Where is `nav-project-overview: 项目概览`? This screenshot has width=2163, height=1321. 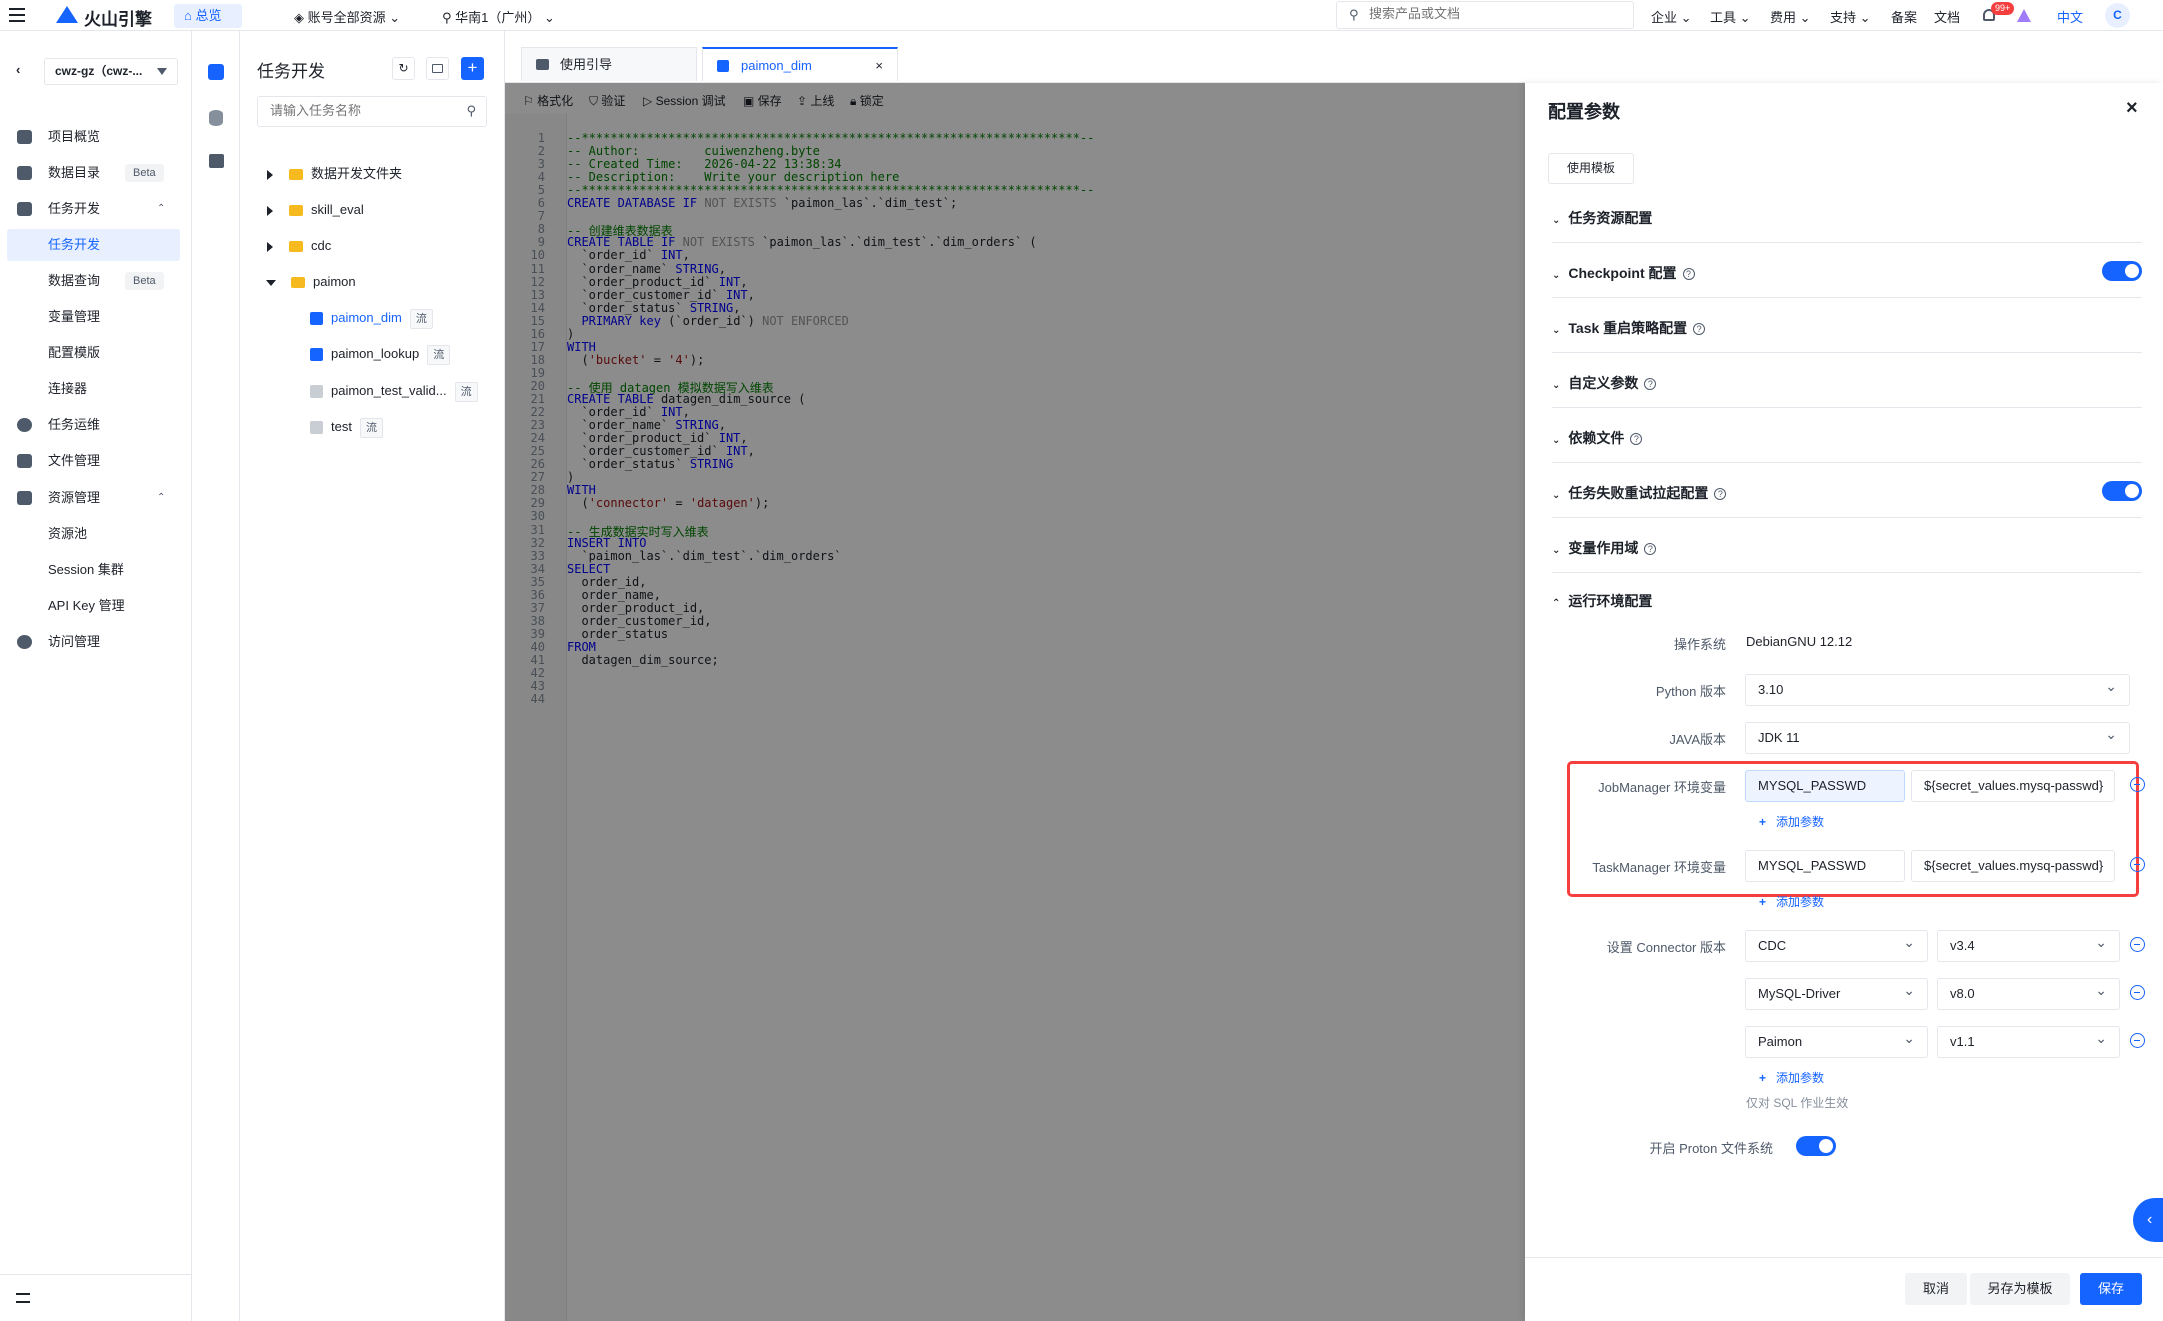 nav-project-overview: 项目概览 is located at coordinates (96, 137).